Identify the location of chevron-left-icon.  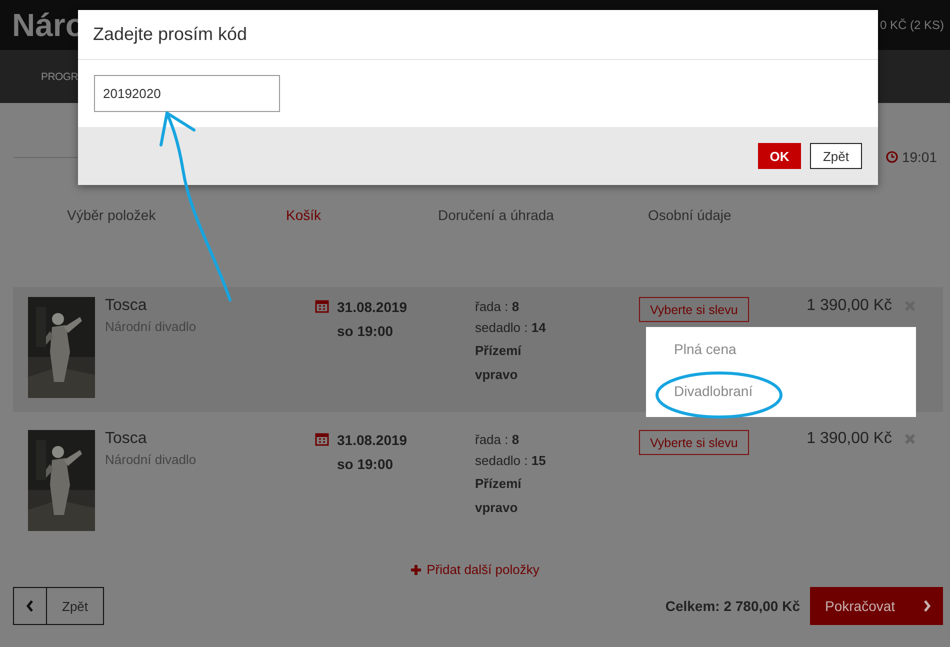
(30, 606).